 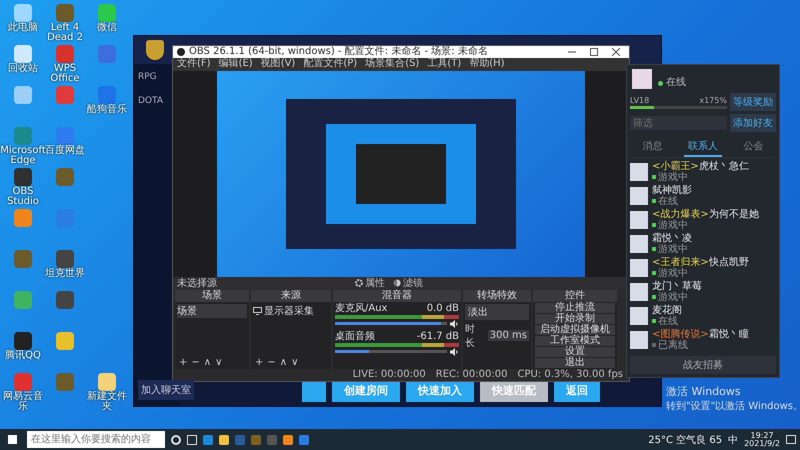 I want to click on windows-start-icon, so click(x=12, y=439).